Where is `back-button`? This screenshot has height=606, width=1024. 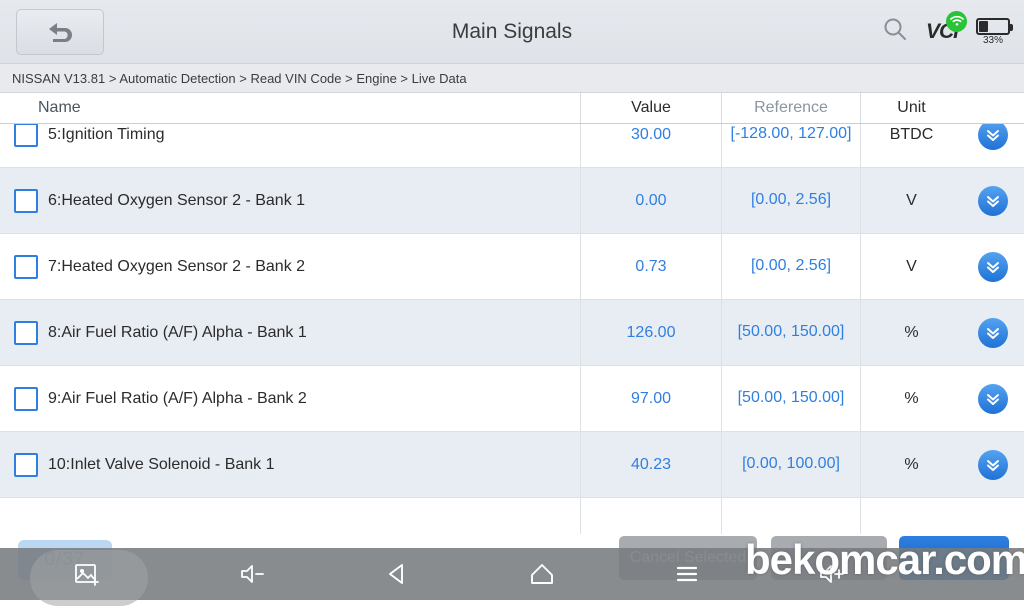 back-button is located at coordinates (60, 32).